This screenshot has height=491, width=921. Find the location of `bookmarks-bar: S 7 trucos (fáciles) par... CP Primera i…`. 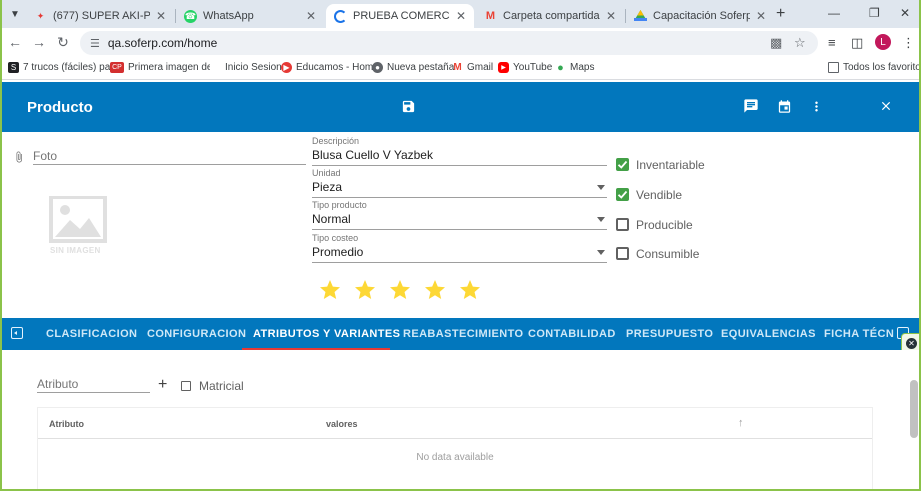

bookmarks-bar: S 7 trucos (fáciles) par... CP Primera i… is located at coordinates (460, 69).